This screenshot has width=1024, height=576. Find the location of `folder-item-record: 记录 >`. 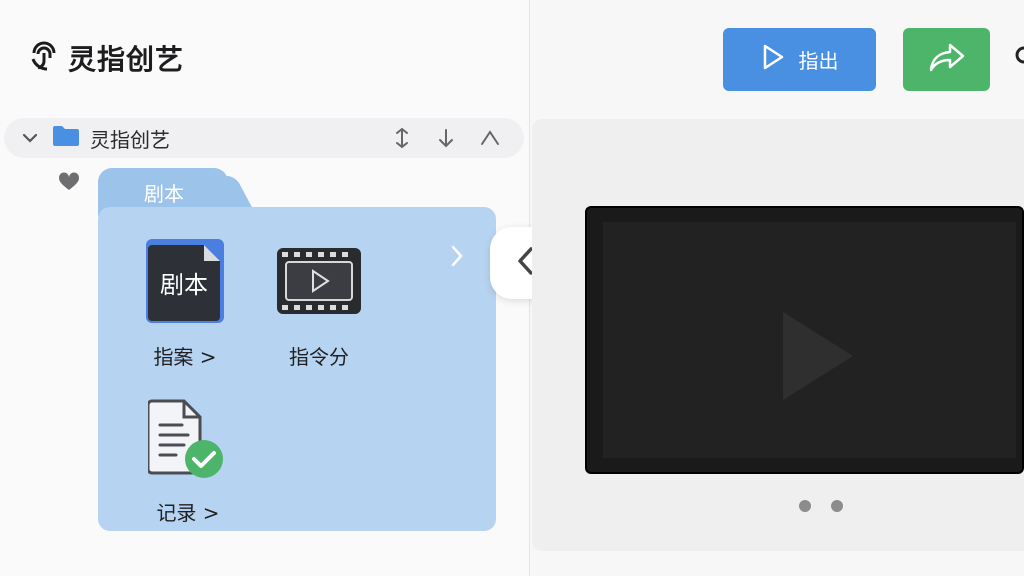

folder-item-record: 记录 > is located at coordinates (187, 461).